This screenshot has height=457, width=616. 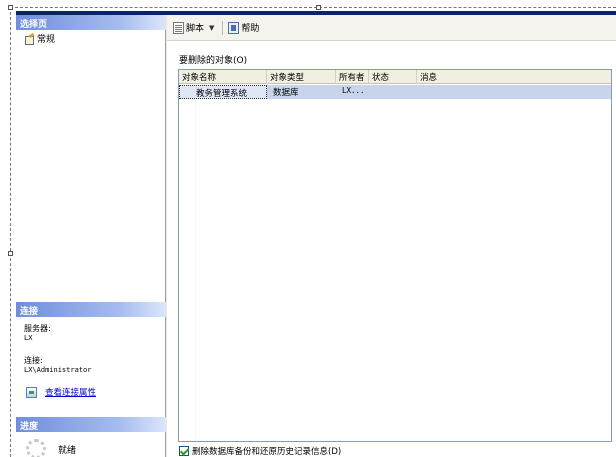 What do you see at coordinates (250, 29) in the screenshot?
I see `help-button-label: 帮助` at bounding box center [250, 29].